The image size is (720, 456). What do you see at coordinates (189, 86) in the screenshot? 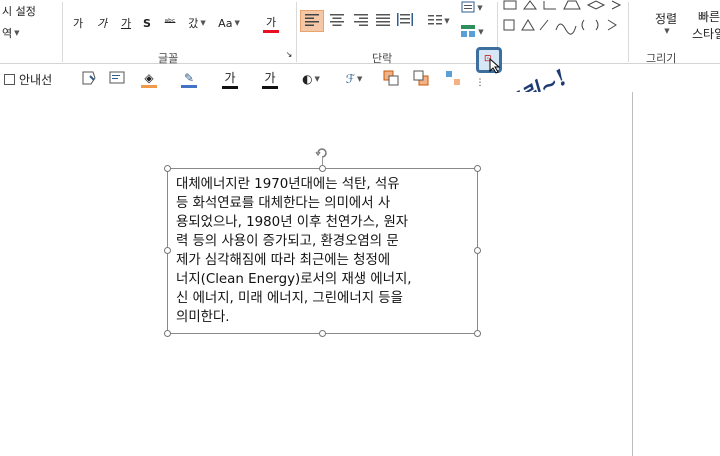
I see `outline-color-swatch` at bounding box center [189, 86].